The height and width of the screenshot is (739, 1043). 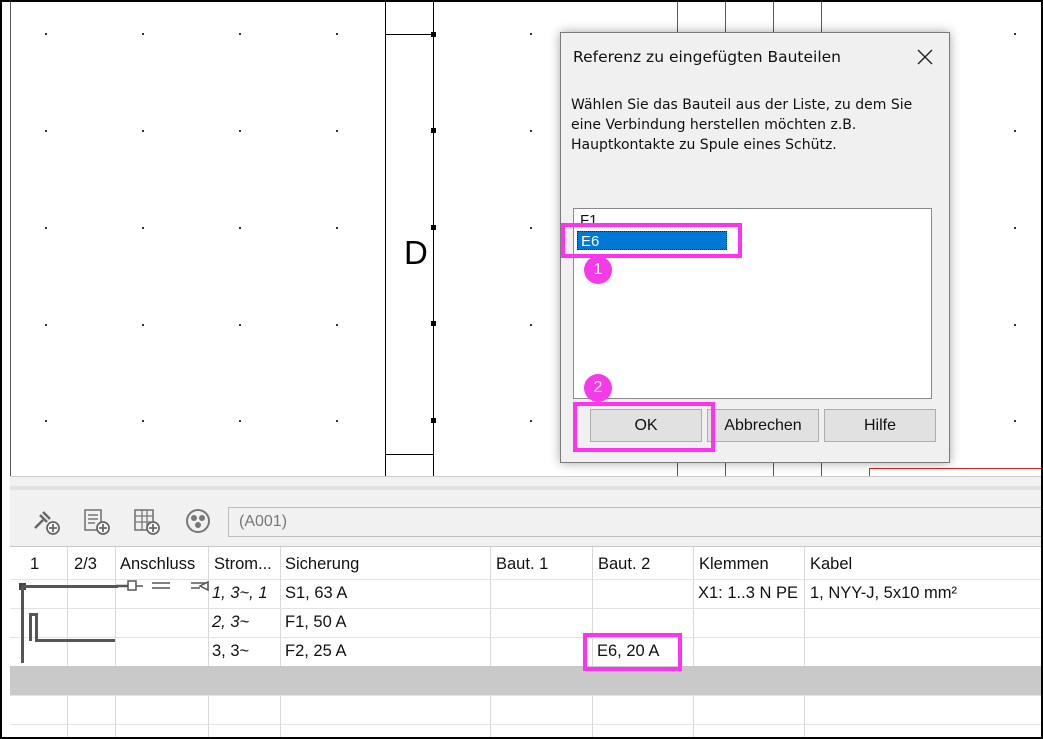 What do you see at coordinates (416, 252) in the screenshot?
I see `frame-row-label: D` at bounding box center [416, 252].